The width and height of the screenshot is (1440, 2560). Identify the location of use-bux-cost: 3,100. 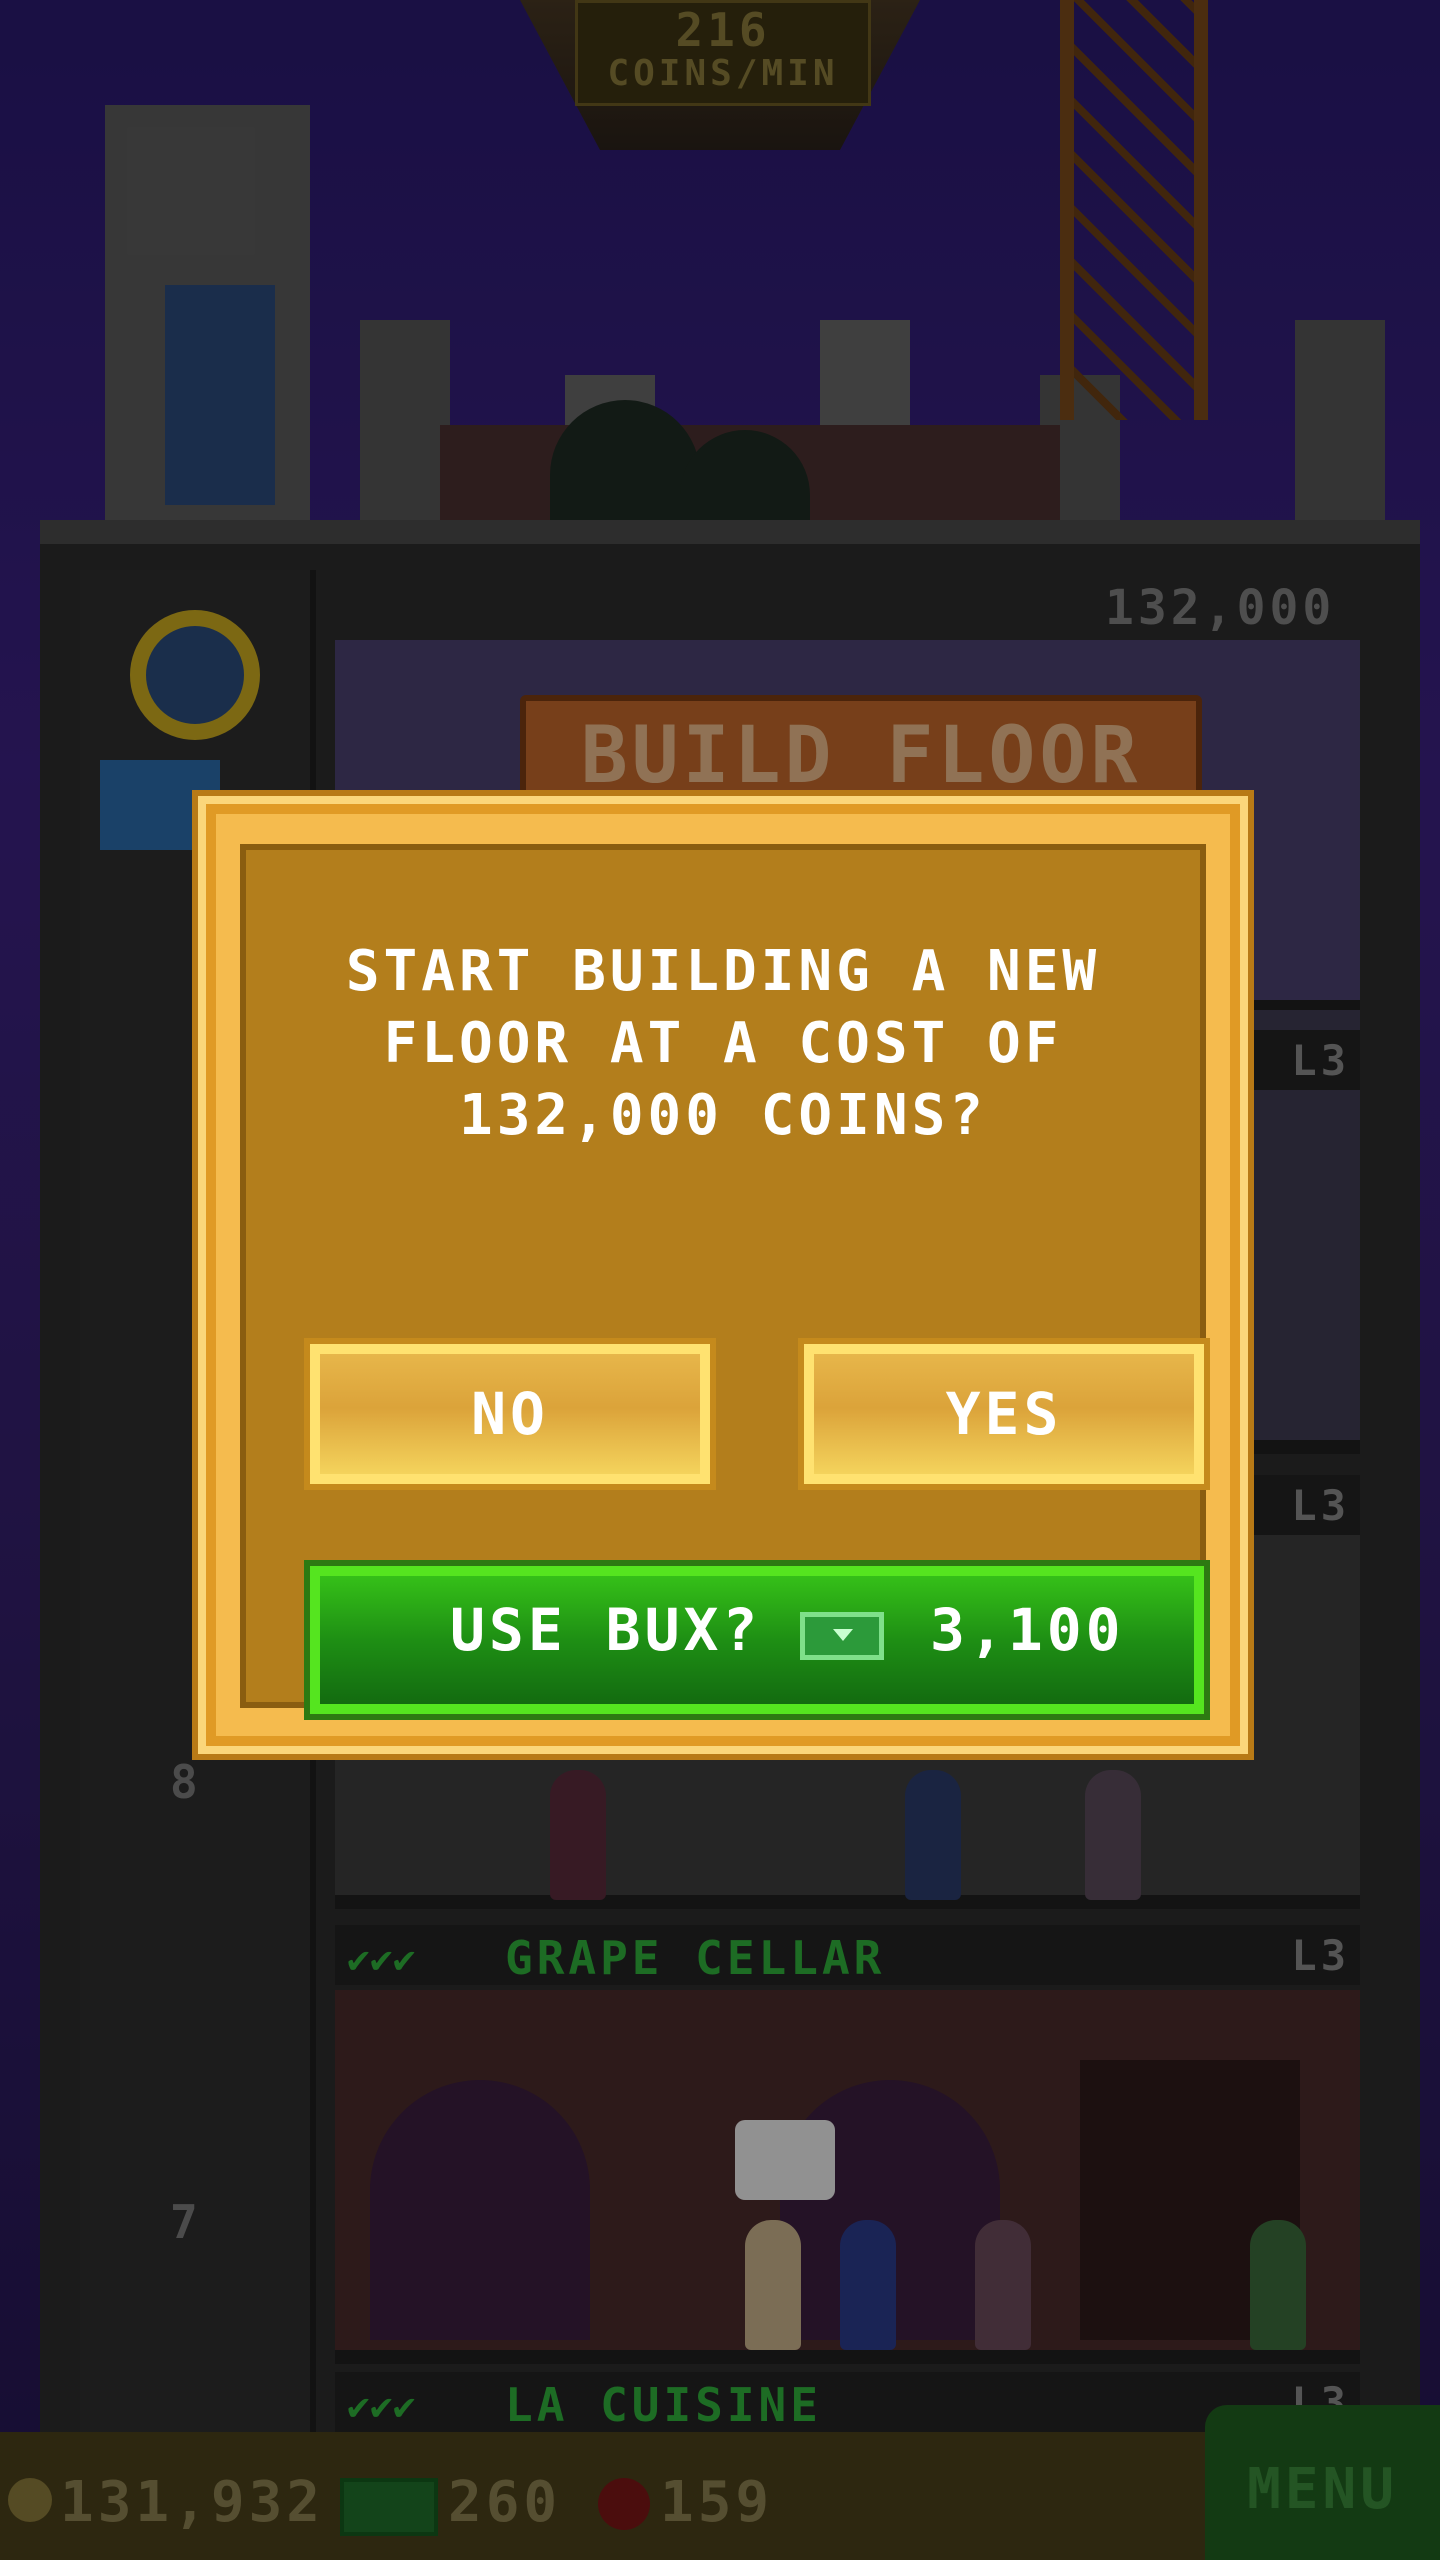
(1027, 1630).